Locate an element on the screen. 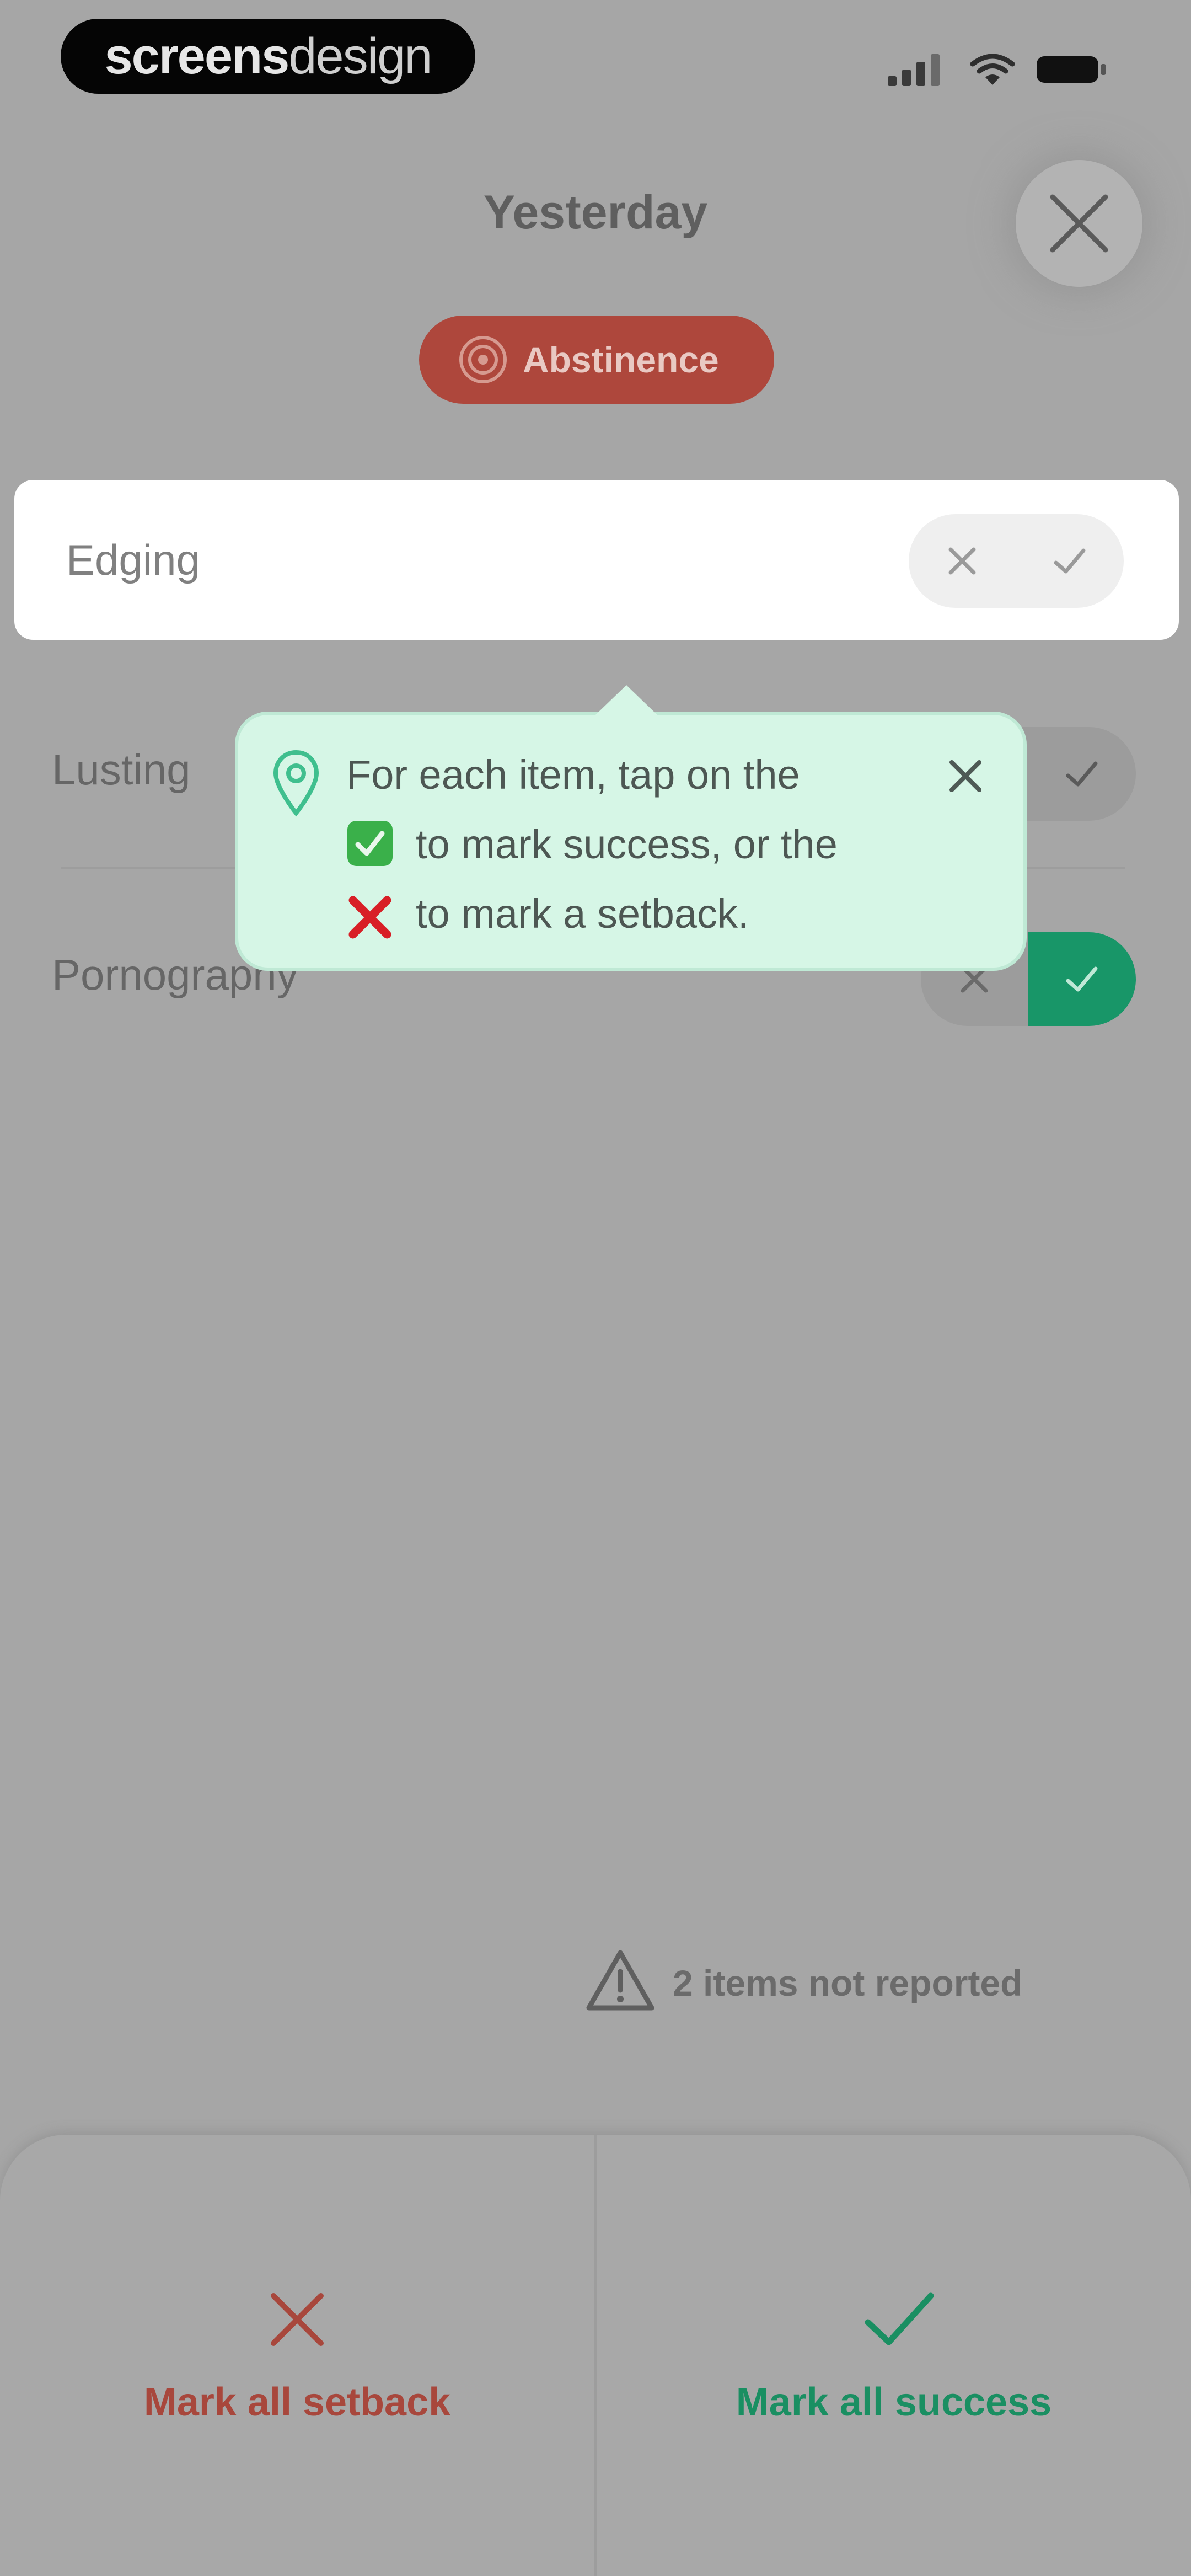 This screenshot has height=2576, width=1191. chip-label: Abstinence is located at coordinates (621, 359).